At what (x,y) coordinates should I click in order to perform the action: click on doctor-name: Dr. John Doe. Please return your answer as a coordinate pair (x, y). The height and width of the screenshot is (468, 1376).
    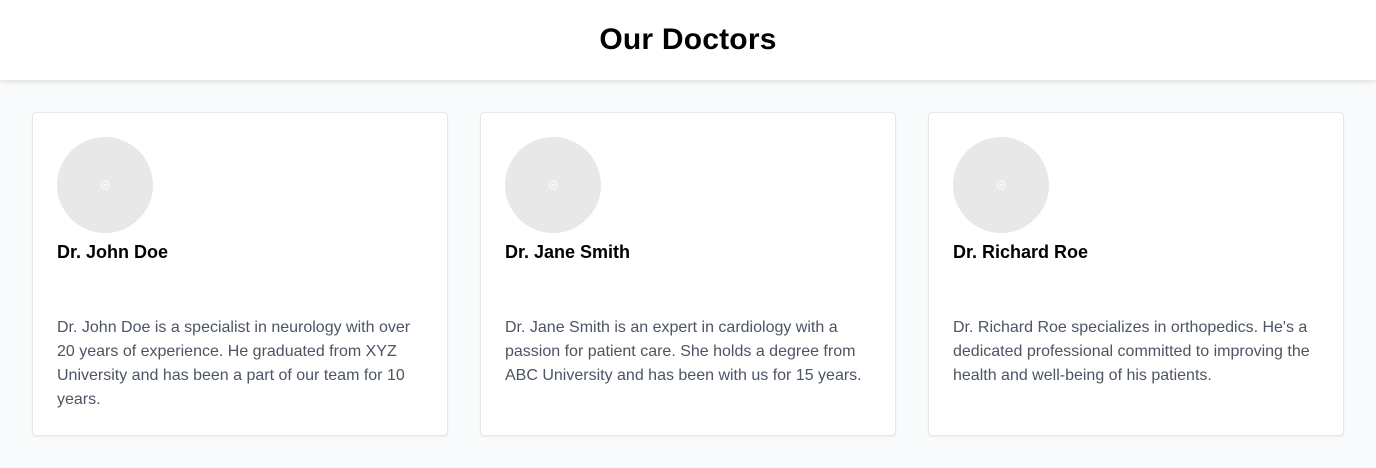
    Looking at the image, I should click on (113, 252).